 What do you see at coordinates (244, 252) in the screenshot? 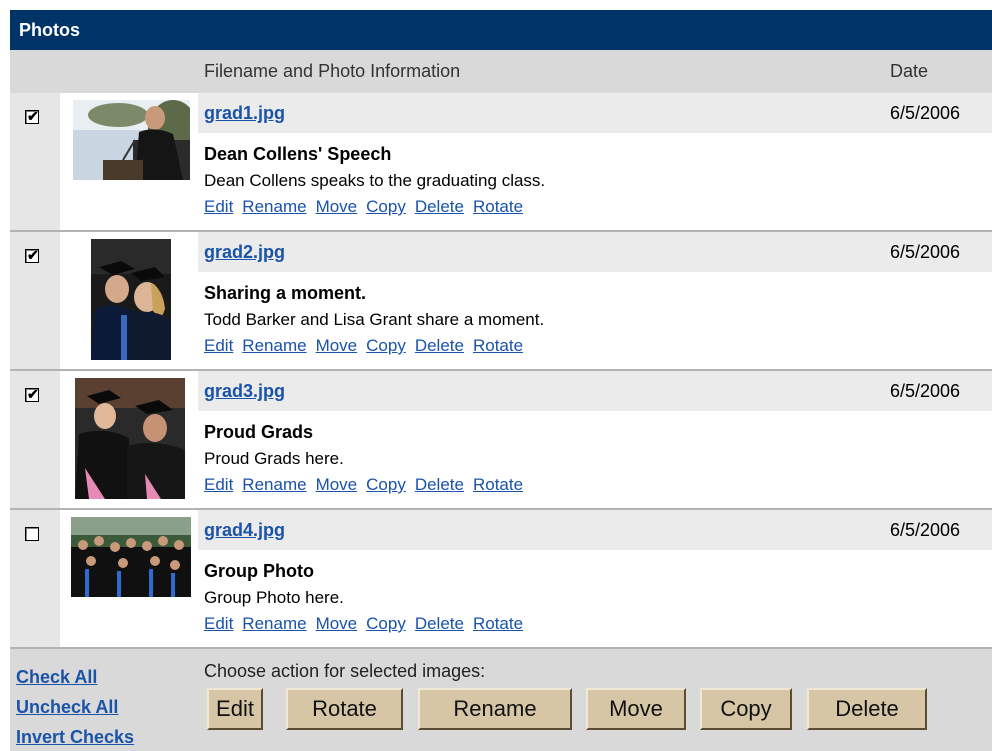
I see `photo-filename-link: grad2.jpg` at bounding box center [244, 252].